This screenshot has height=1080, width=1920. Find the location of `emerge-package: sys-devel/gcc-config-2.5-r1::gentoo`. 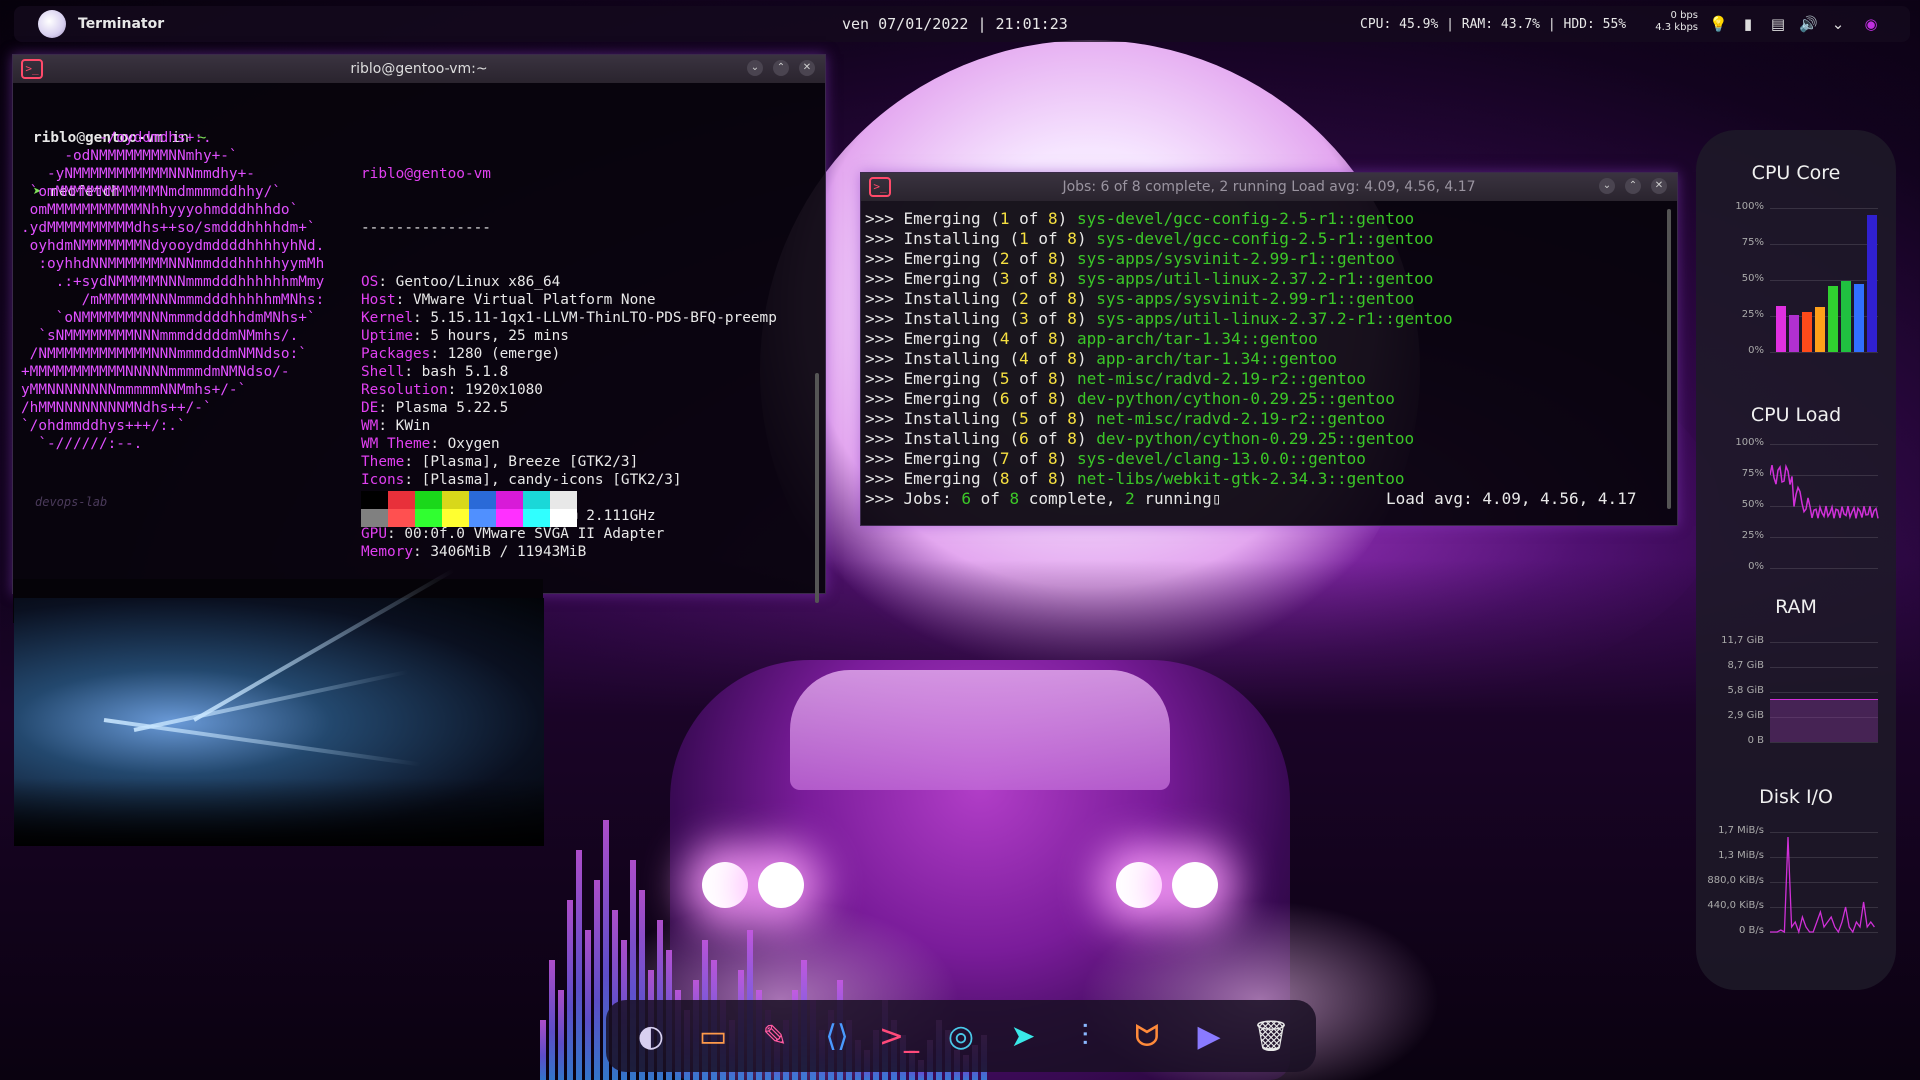

emerge-package: sys-devel/gcc-config-2.5-r1::gentoo is located at coordinates (1265, 238).